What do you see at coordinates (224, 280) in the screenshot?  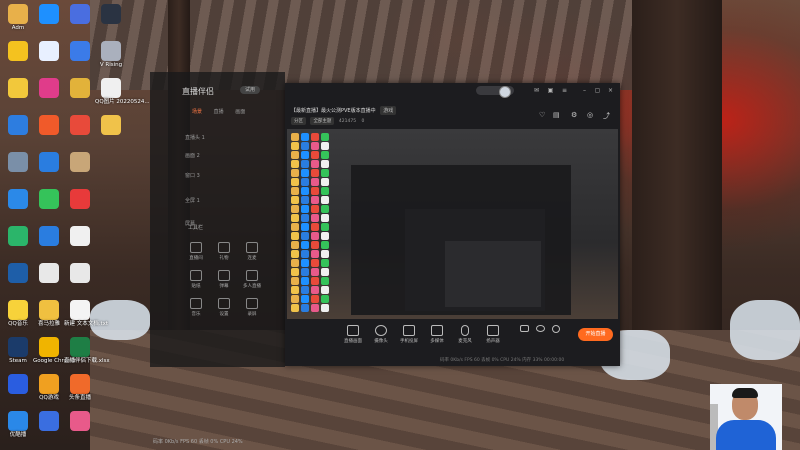 I see `tool-button: 弹幕` at bounding box center [224, 280].